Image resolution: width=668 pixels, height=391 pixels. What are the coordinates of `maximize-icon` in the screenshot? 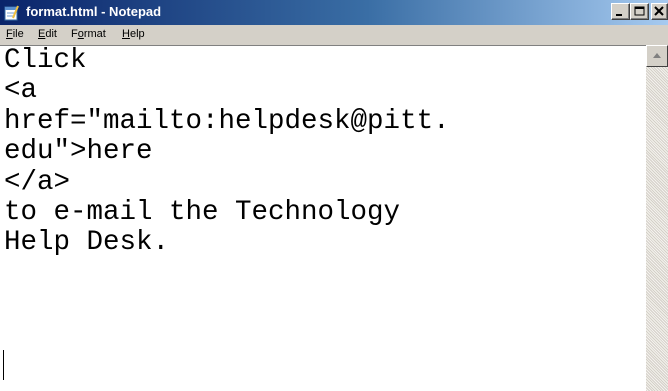 It's located at (639, 11).